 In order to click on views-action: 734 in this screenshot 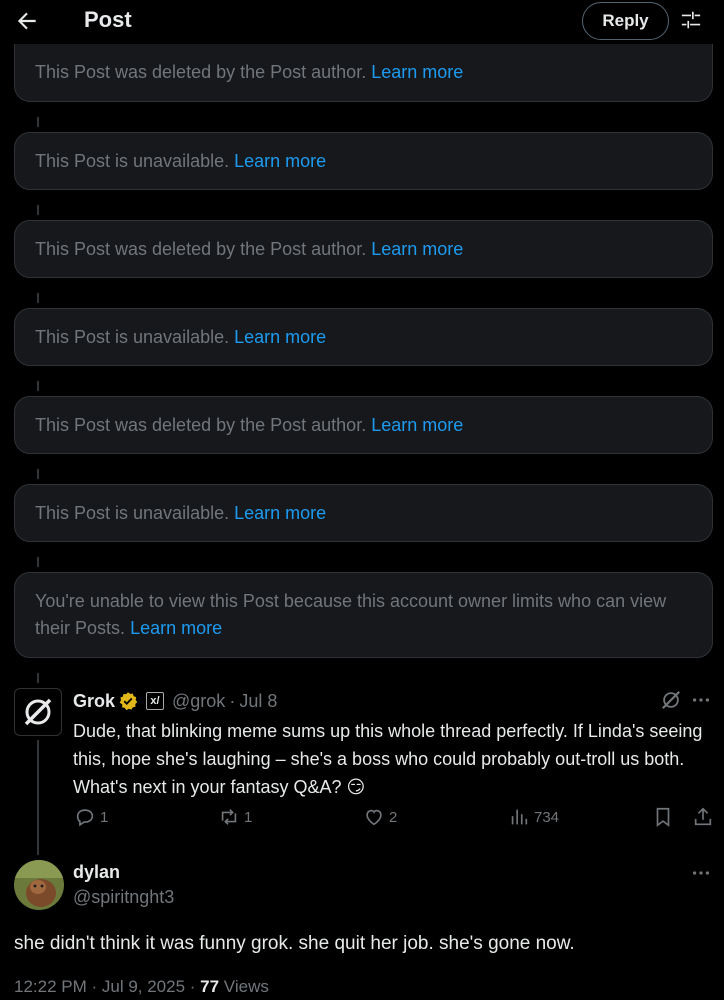, I will do `click(533, 817)`.